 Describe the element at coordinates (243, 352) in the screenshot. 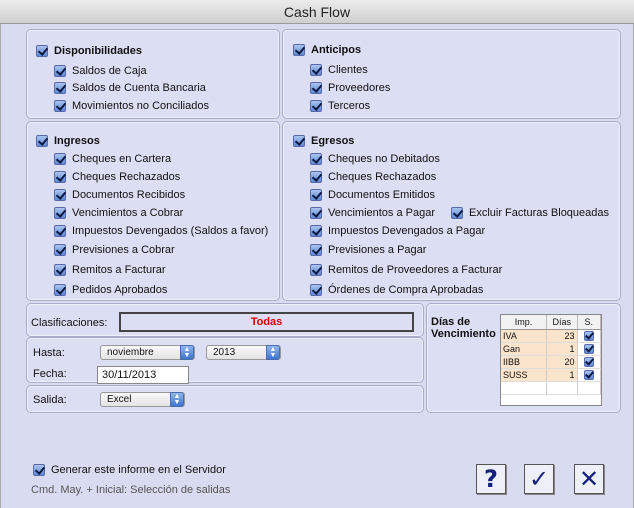

I see `hasta-year-select: 2013 ▲ ▼` at that location.